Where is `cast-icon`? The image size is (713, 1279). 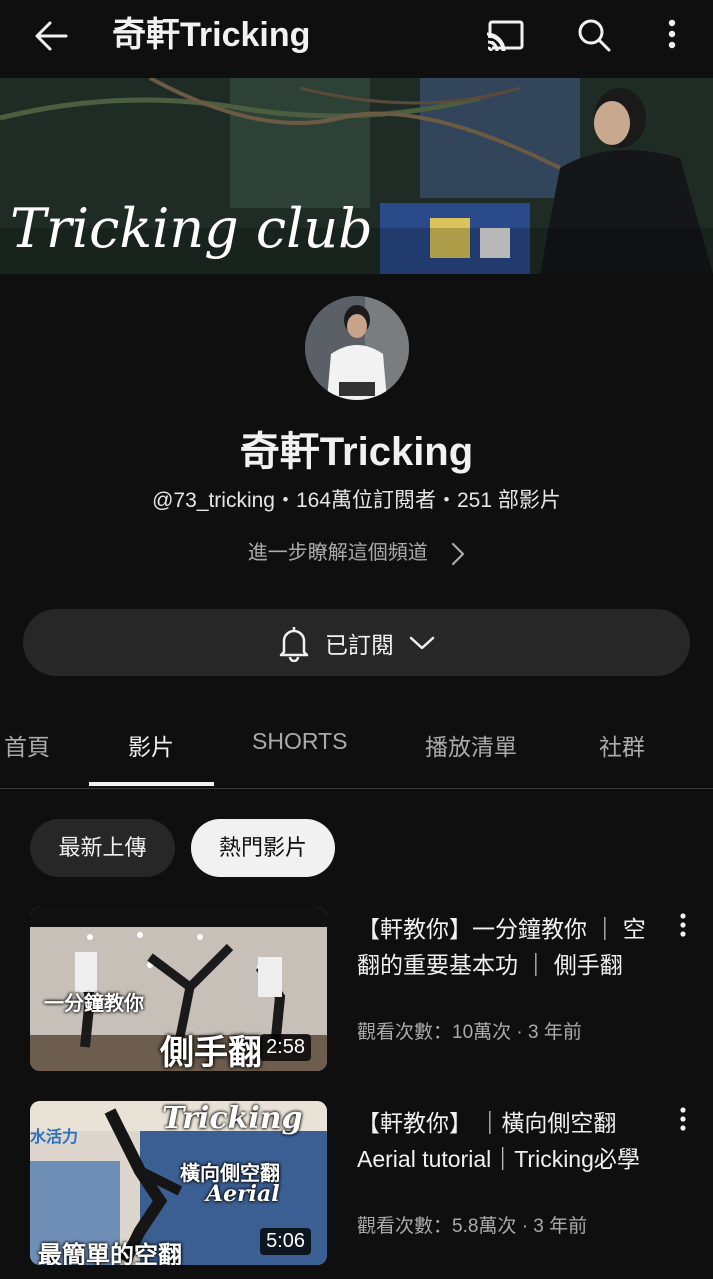
cast-icon is located at coordinates (503, 37).